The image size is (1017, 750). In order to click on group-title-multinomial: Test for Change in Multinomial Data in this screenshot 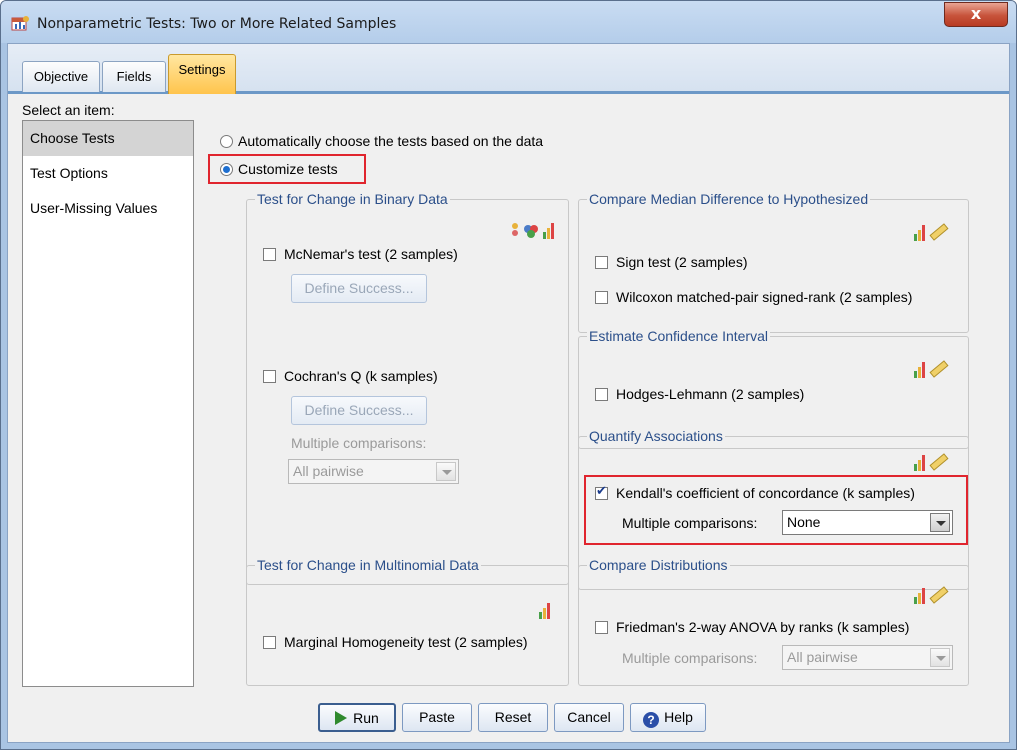, I will do `click(368, 565)`.